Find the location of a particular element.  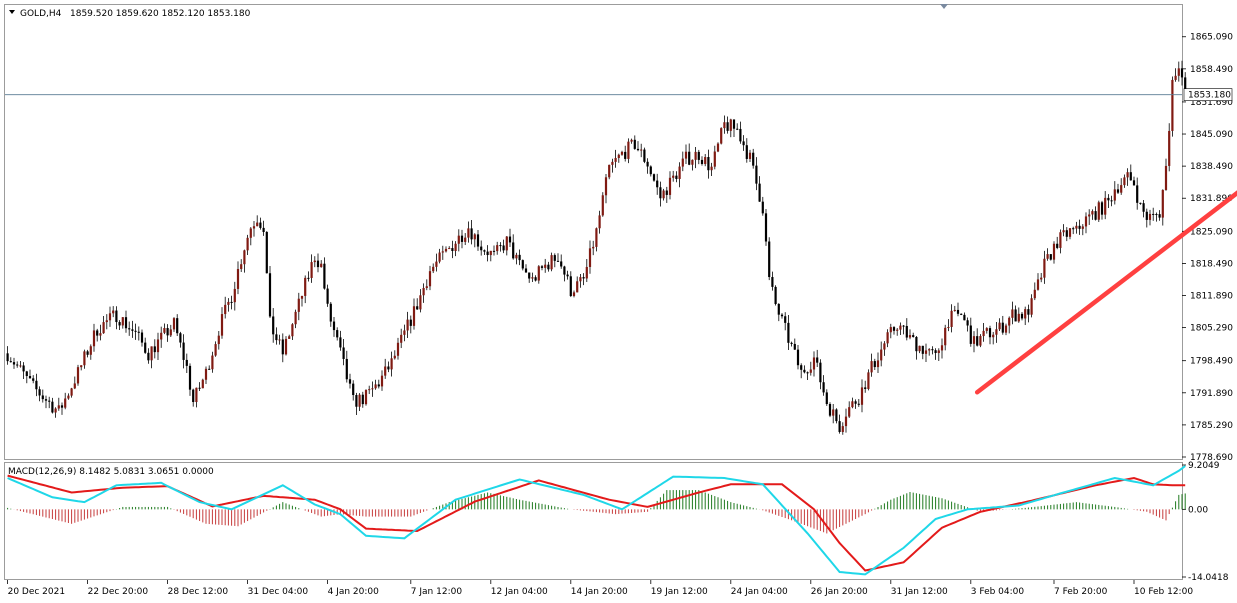

time-tick-label: 31 Dec 04:00 is located at coordinates (278, 592).